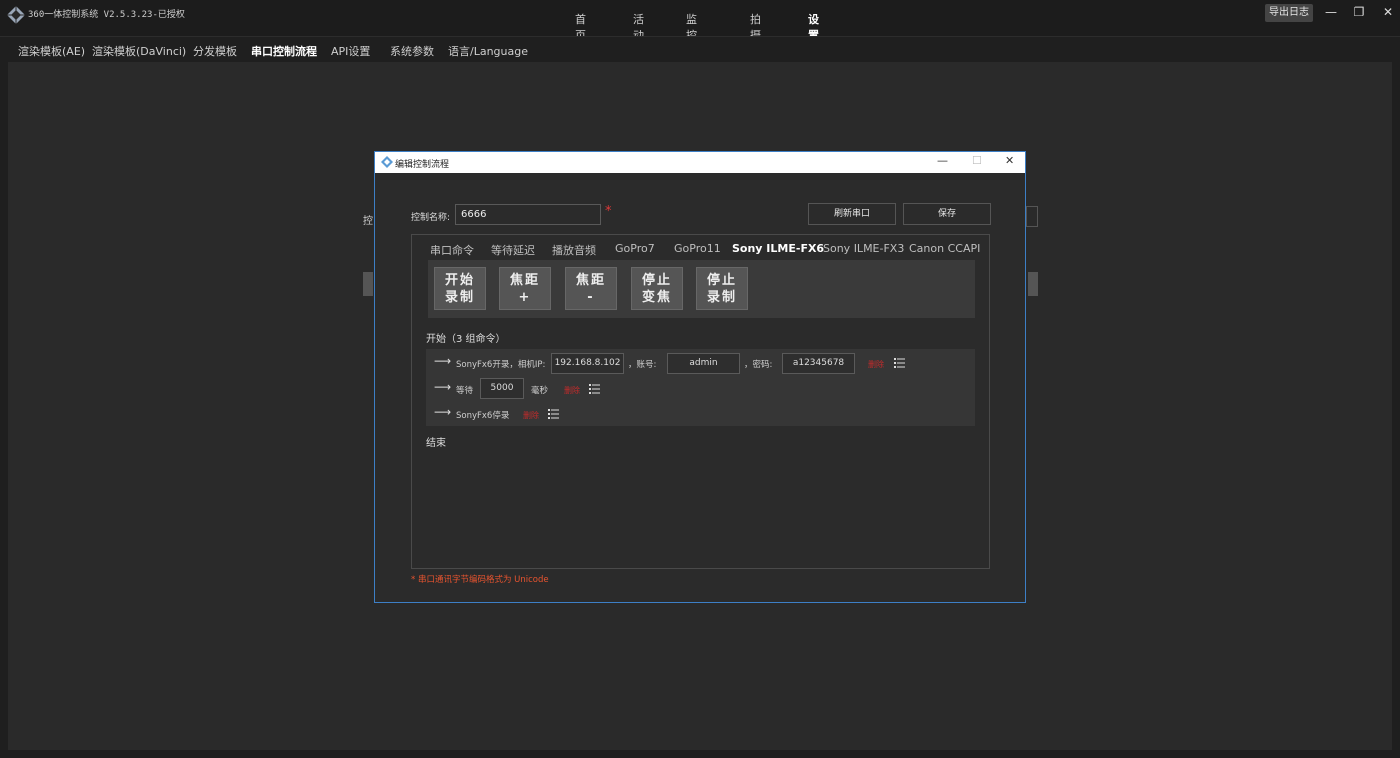 This screenshot has width=1400, height=758. Describe the element at coordinates (818, 363) in the screenshot. I see `password-input: a12345678` at that location.